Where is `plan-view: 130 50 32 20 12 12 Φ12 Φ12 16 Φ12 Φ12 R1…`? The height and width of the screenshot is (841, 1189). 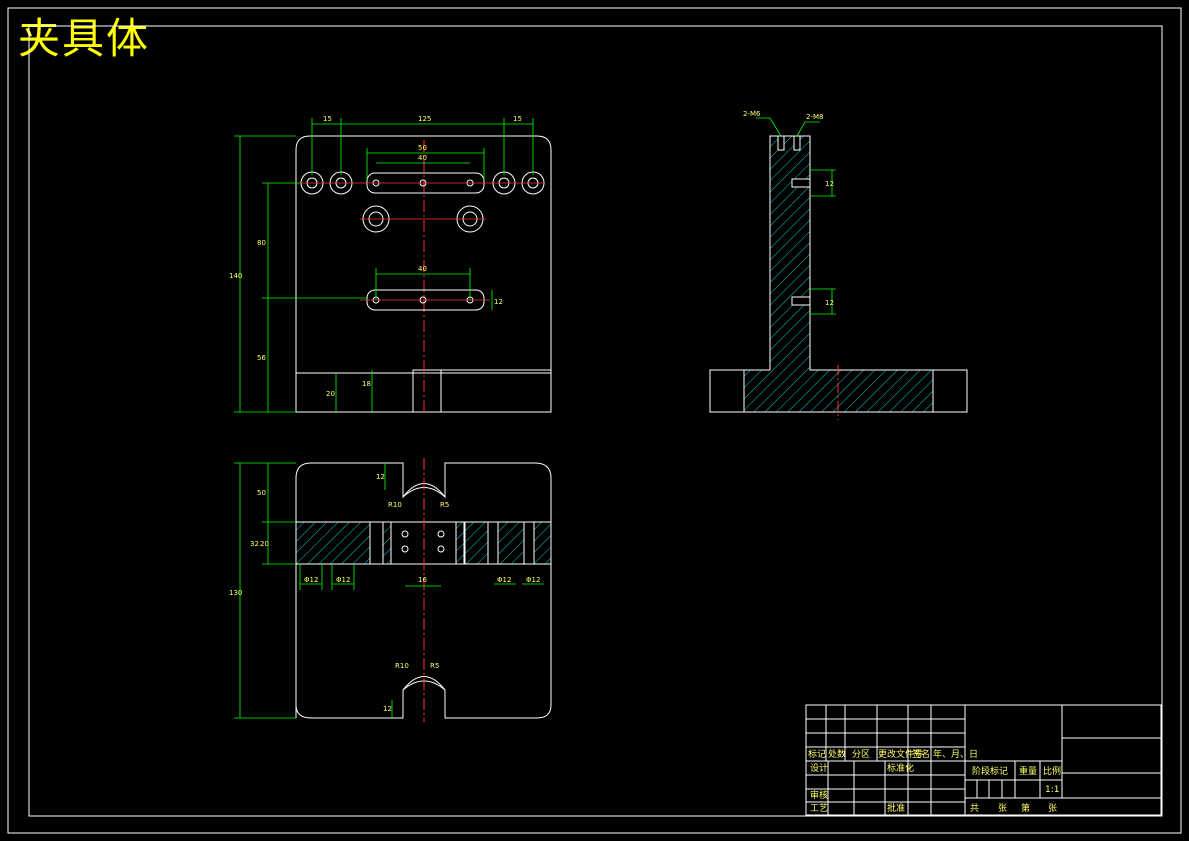 plan-view: 130 50 32 20 12 12 Φ12 Φ12 16 Φ12 Φ12 R1… is located at coordinates (390, 590).